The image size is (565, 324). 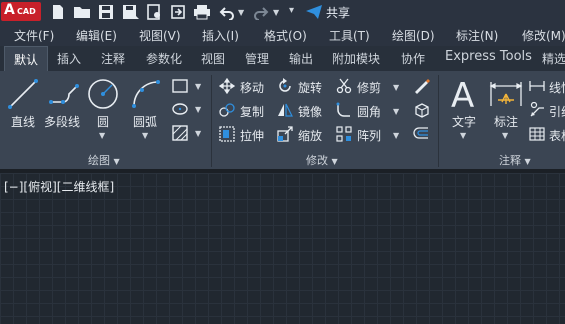 I want to click on erase-icon, so click(x=421, y=86).